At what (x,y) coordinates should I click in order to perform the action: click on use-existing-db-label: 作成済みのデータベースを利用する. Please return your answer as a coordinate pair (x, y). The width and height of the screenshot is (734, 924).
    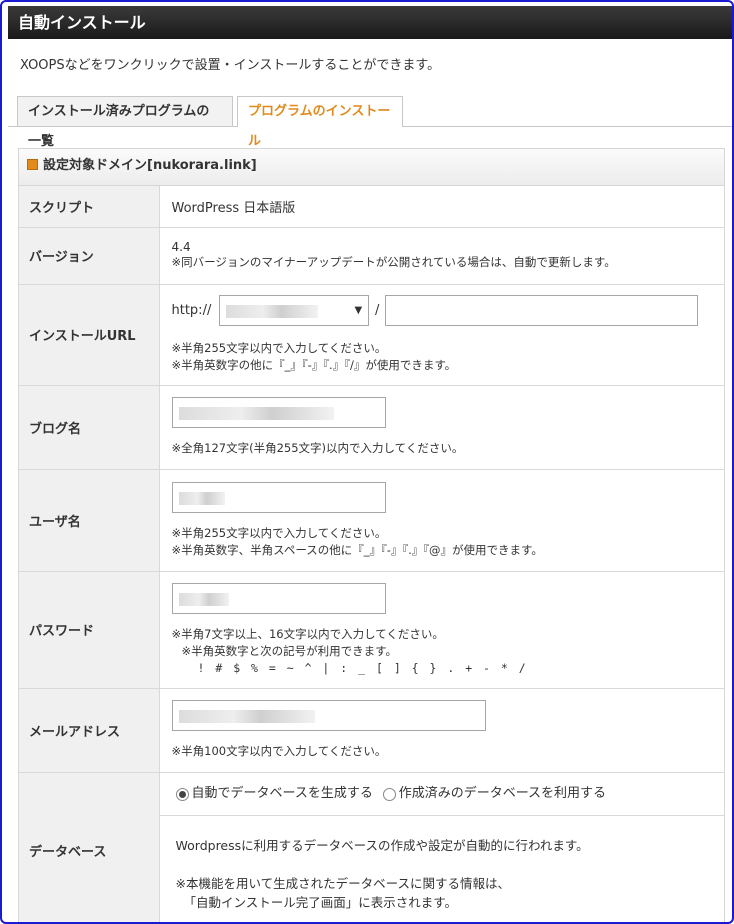
    Looking at the image, I should click on (502, 793).